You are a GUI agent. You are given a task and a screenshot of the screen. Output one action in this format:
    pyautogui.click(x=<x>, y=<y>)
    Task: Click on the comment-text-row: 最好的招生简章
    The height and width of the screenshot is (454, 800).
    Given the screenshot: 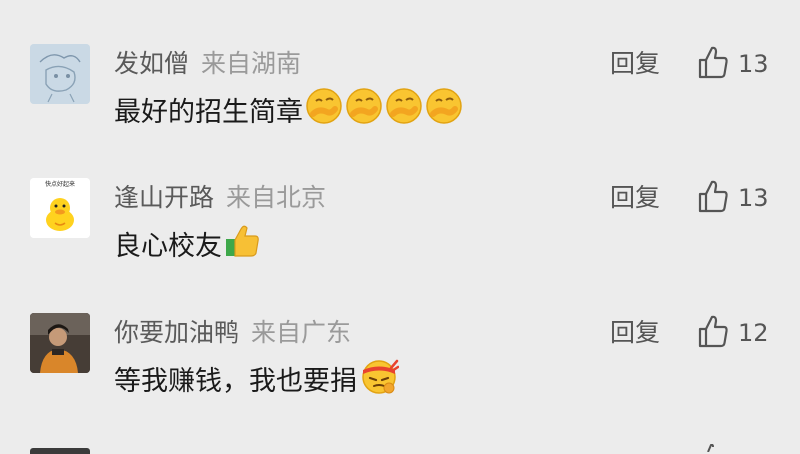 What is the action you would take?
    pyautogui.click(x=288, y=109)
    